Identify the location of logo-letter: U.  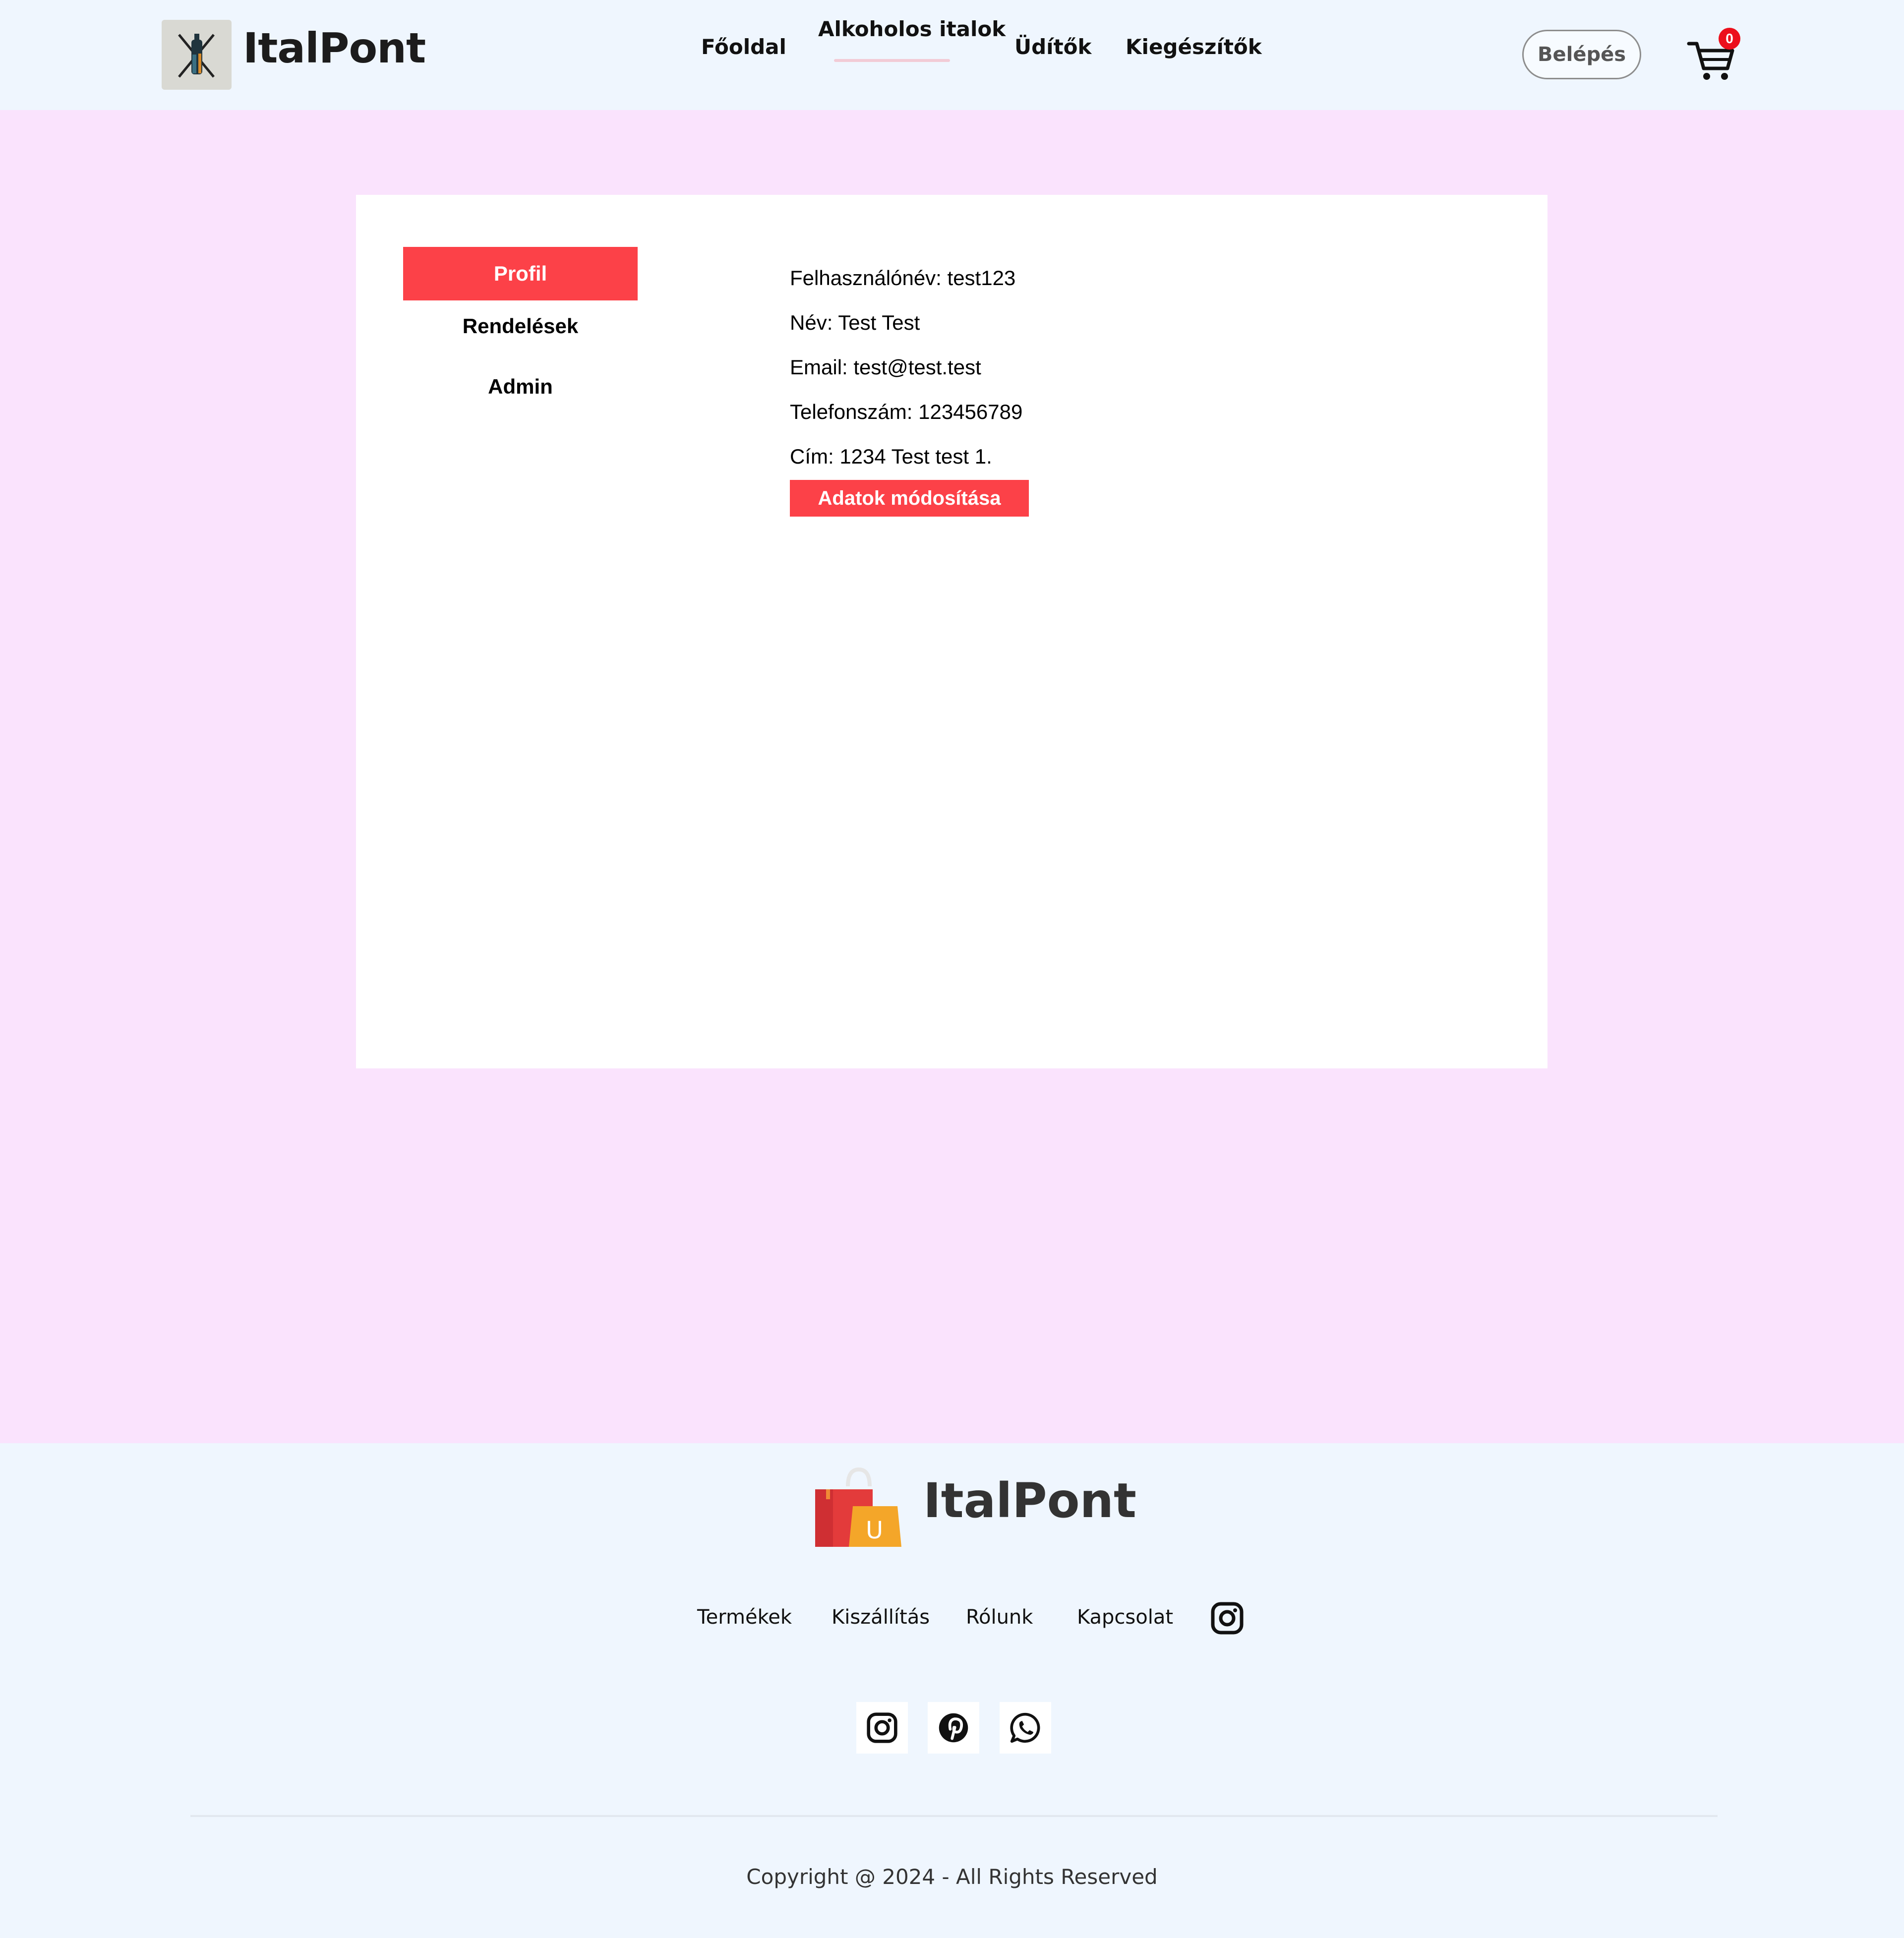
(874, 1531).